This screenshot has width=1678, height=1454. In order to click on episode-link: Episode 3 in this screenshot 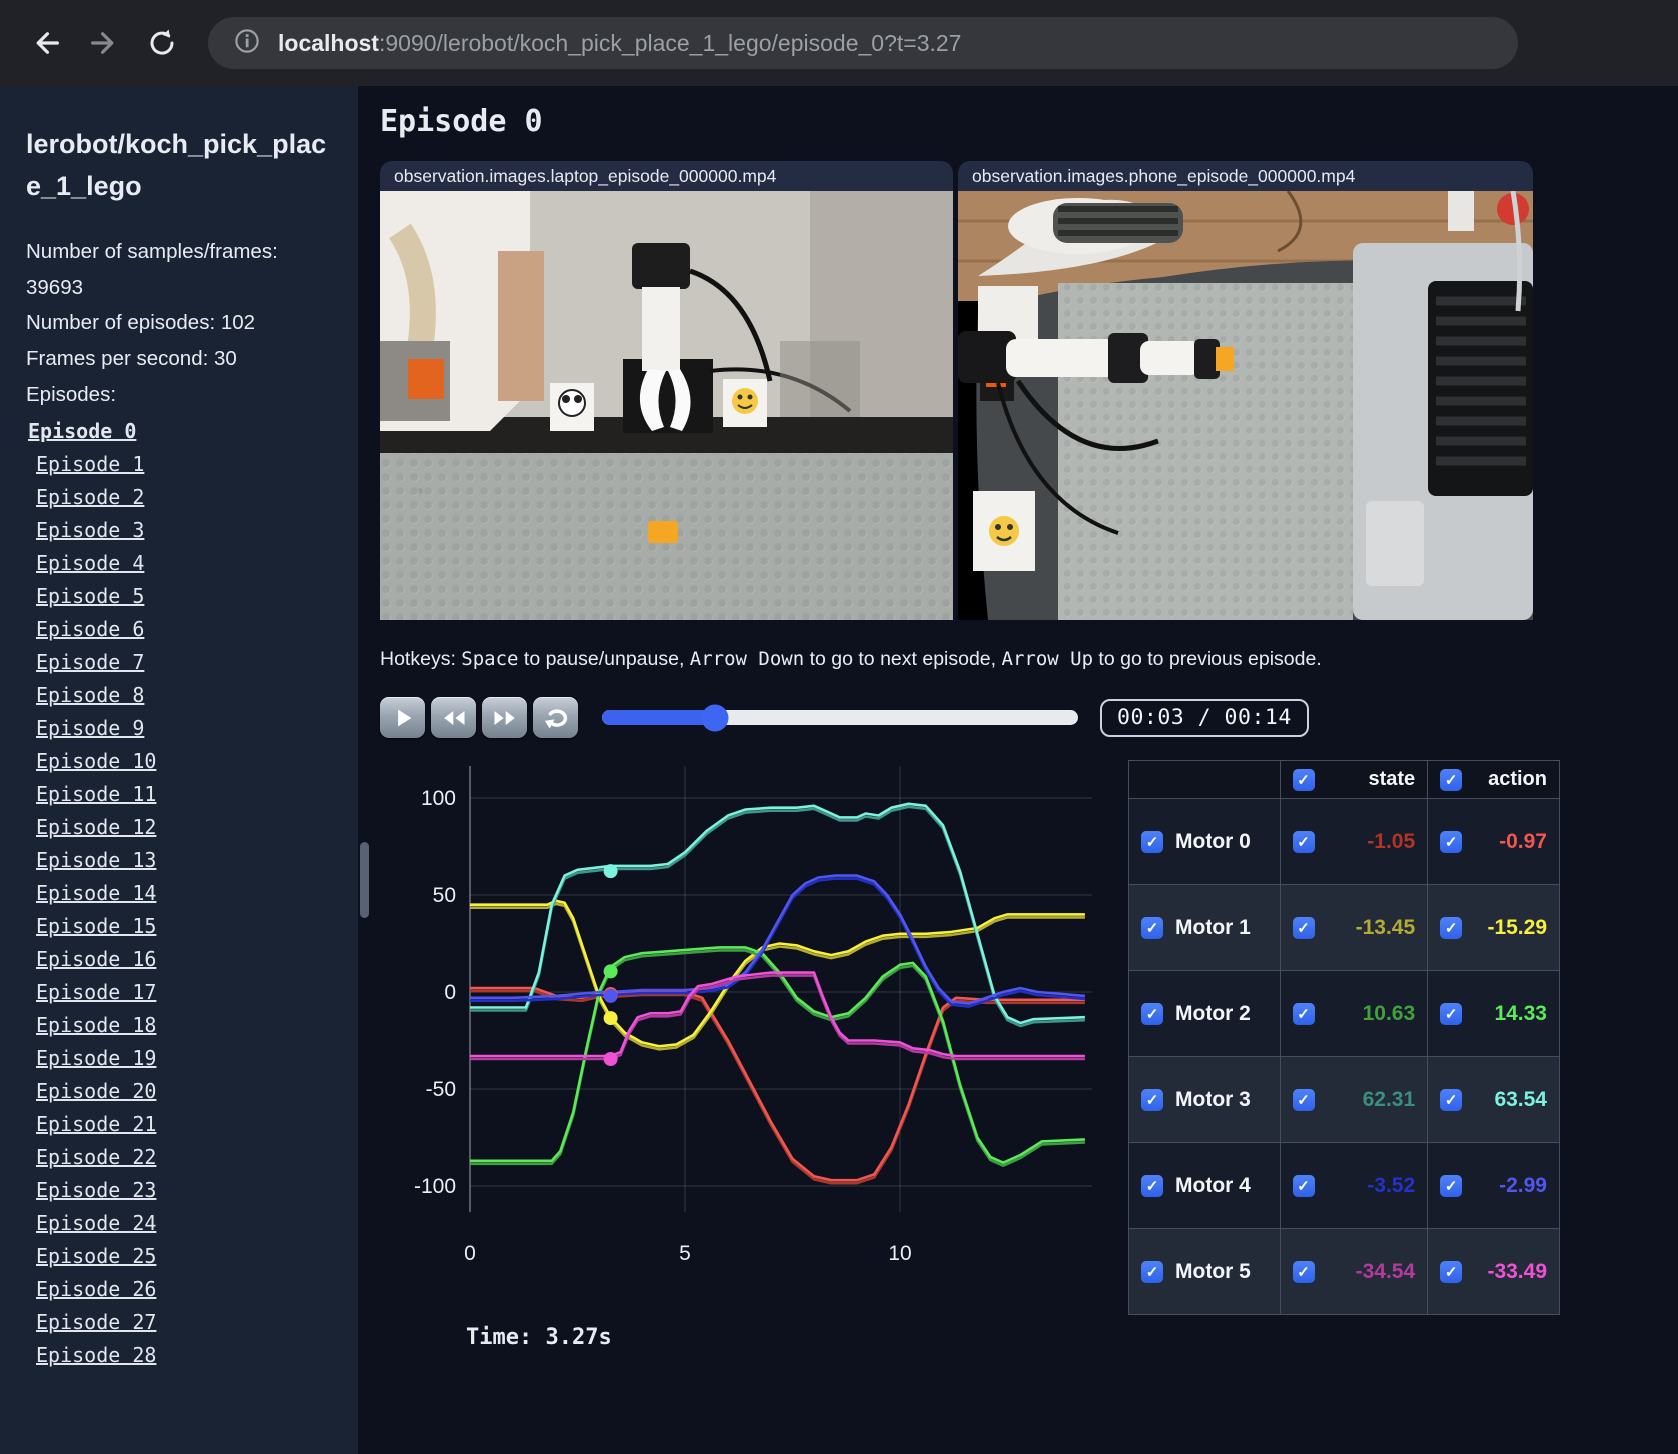, I will do `click(182, 530)`.